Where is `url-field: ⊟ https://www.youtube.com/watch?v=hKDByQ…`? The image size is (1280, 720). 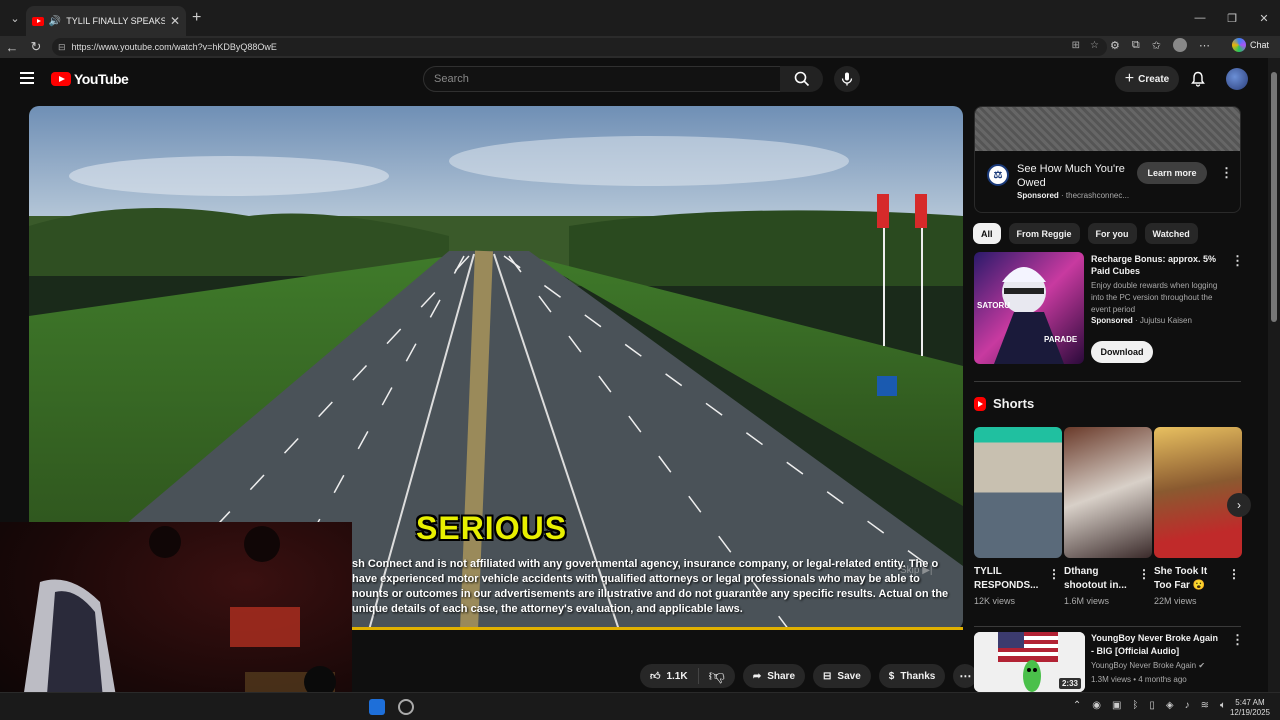
url-field: ⊟ https://www.youtube.com/watch?v=hKDByQ… is located at coordinates (579, 47).